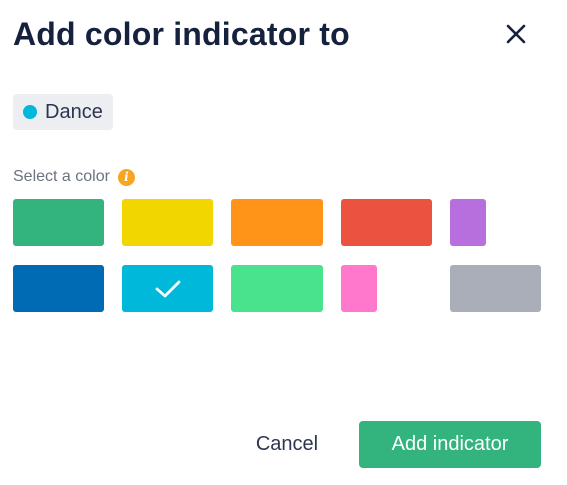  I want to click on dialog-title: Add color indicator to, so click(181, 34).